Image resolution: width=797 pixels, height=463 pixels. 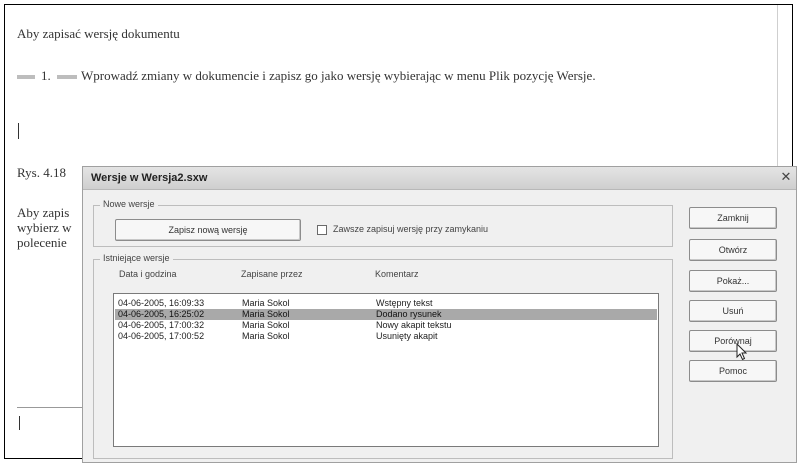 I want to click on dialog-title: Wersje w Wersja2.sxw, so click(x=149, y=178).